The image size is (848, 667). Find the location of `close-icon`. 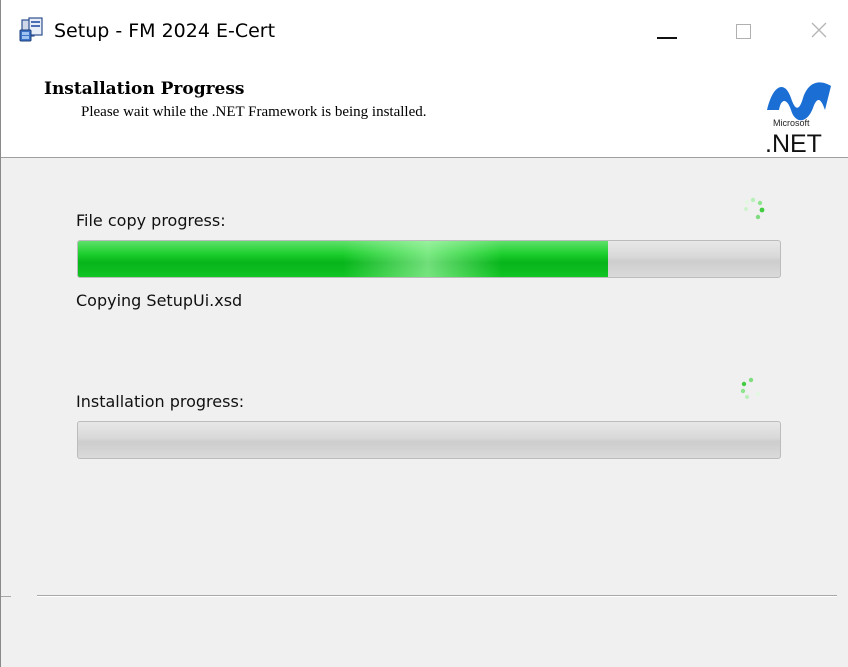

close-icon is located at coordinates (819, 30).